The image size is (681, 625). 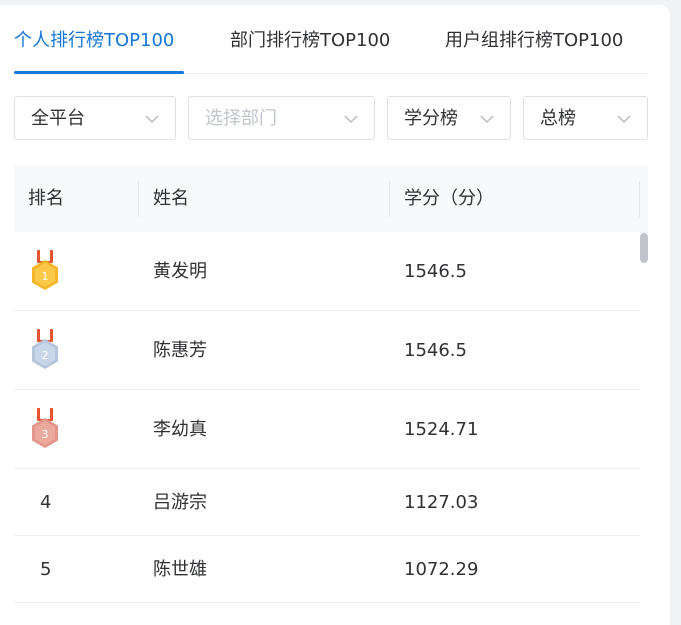 I want to click on board-type-select-value: 学分榜, so click(x=431, y=118).